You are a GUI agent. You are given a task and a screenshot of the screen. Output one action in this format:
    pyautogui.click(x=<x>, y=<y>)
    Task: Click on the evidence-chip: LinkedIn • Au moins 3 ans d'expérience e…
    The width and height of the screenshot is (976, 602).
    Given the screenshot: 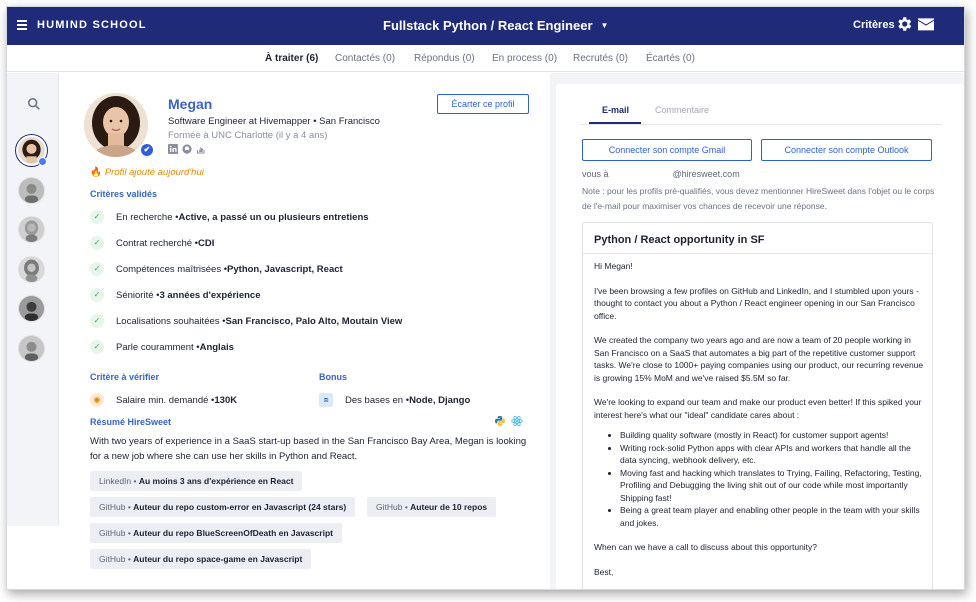 What is the action you would take?
    pyautogui.click(x=196, y=481)
    